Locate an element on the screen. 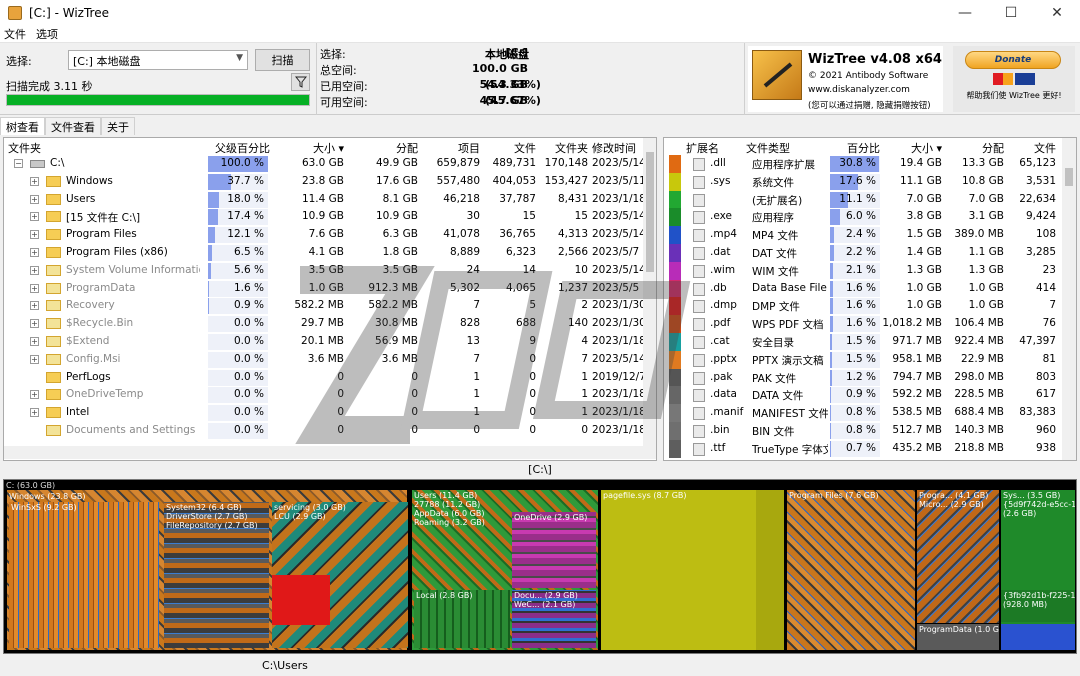 Image resolution: width=1080 pixels, height=676 pixels. percent-text: 1.5 % is located at coordinates (860, 358).